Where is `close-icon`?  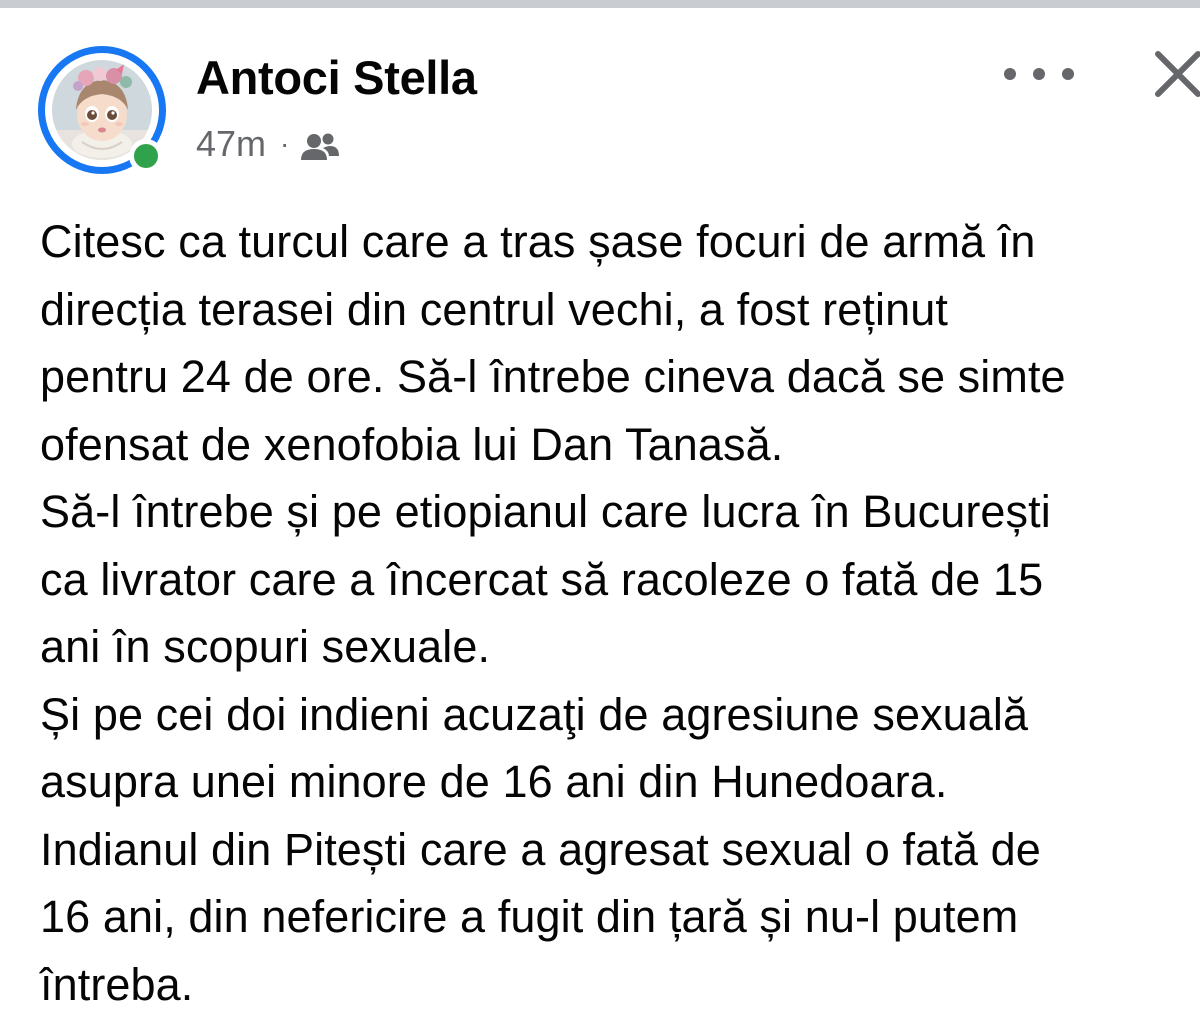
close-icon is located at coordinates (1174, 74).